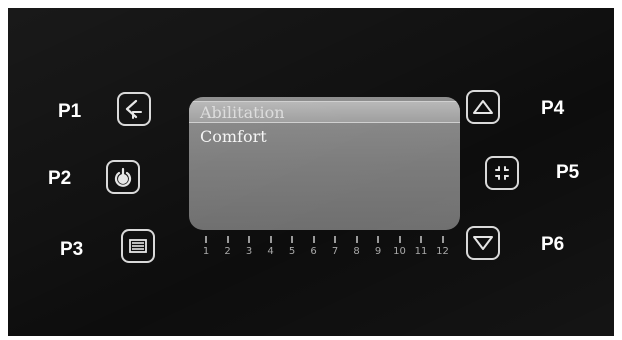 The width and height of the screenshot is (622, 340). I want to click on level-scale: 1 2 3 4 5 6 7 8 9 10 11 12, so click(326, 249).